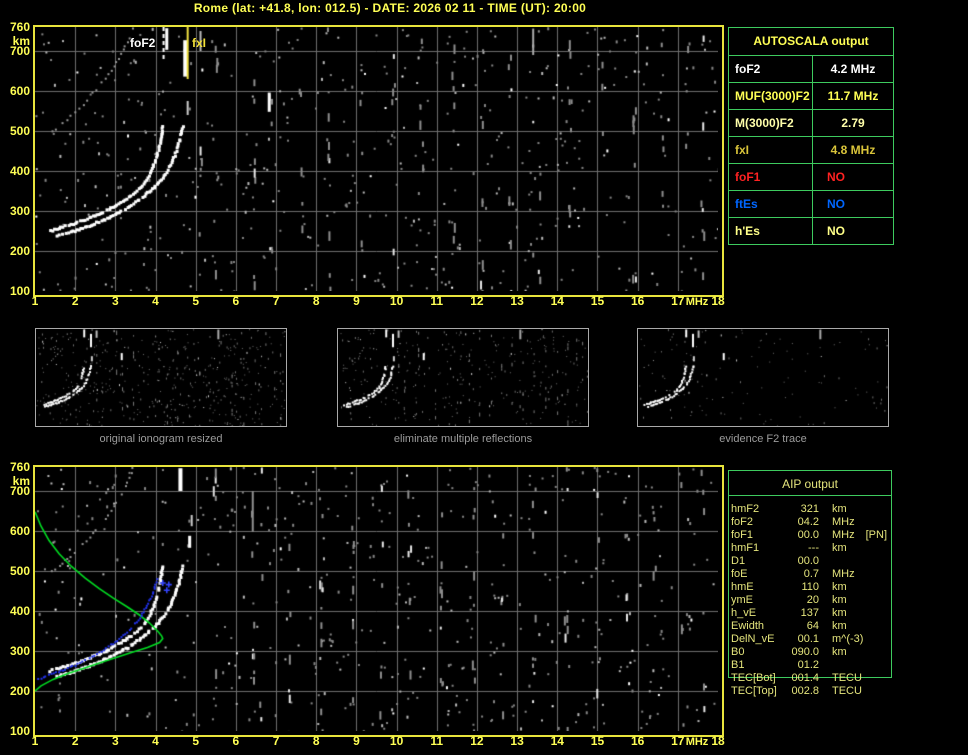 The width and height of the screenshot is (968, 755). I want to click on aip-label: ymE, so click(742, 600).